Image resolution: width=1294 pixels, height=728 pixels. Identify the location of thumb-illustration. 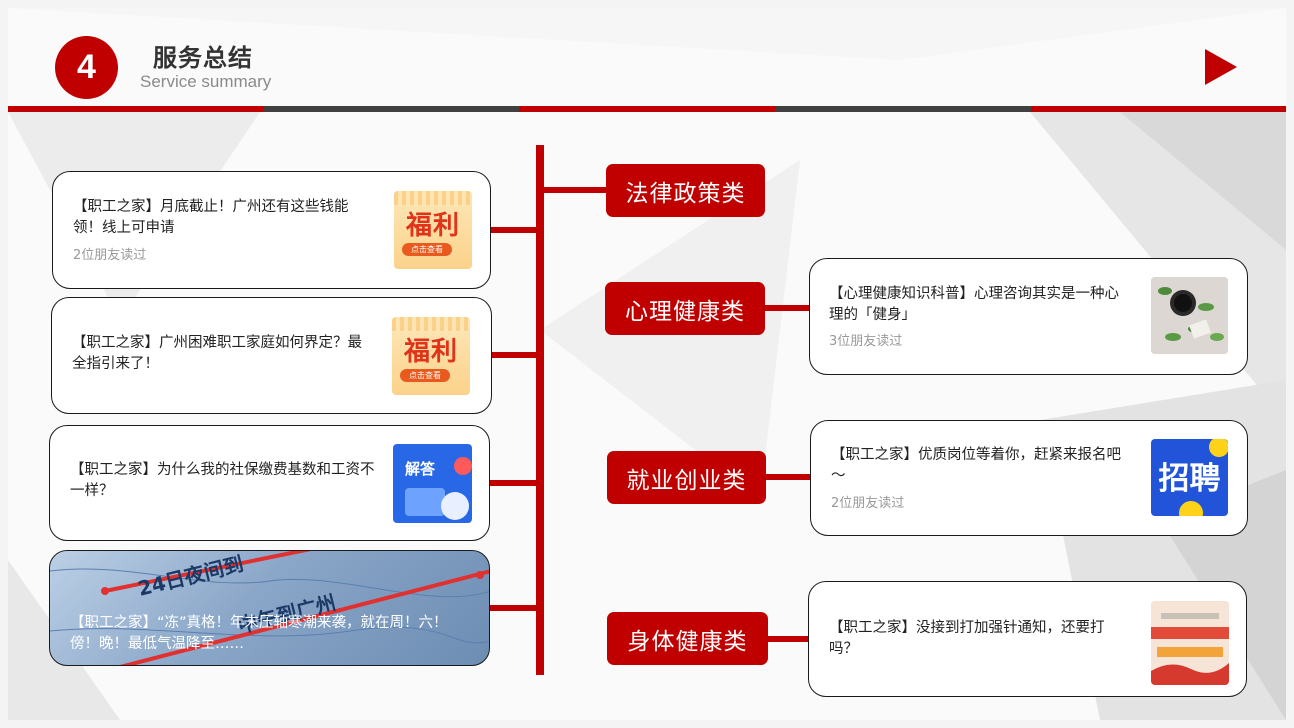
(438, 488).